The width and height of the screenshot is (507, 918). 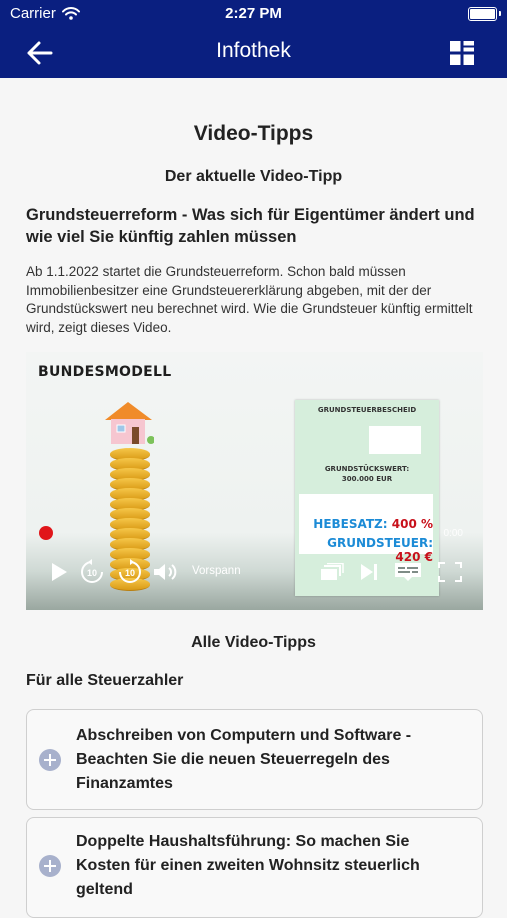 What do you see at coordinates (453, 533) in the screenshot?
I see `video-time: 0:00` at bounding box center [453, 533].